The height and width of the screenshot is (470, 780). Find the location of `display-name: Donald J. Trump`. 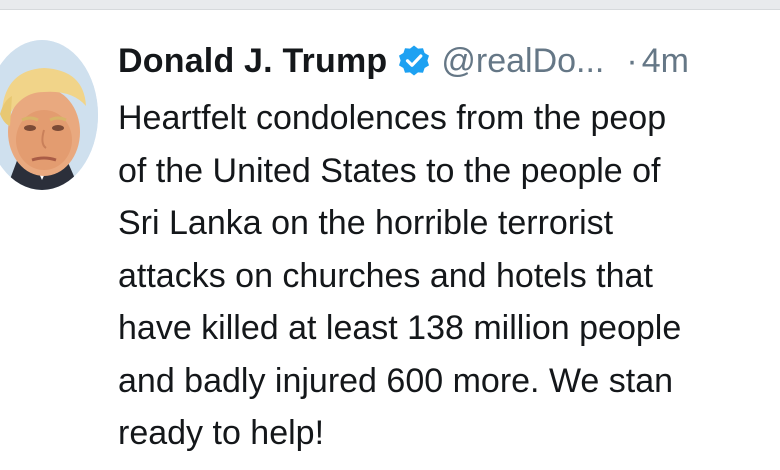

display-name: Donald J. Trump is located at coordinates (252, 61).